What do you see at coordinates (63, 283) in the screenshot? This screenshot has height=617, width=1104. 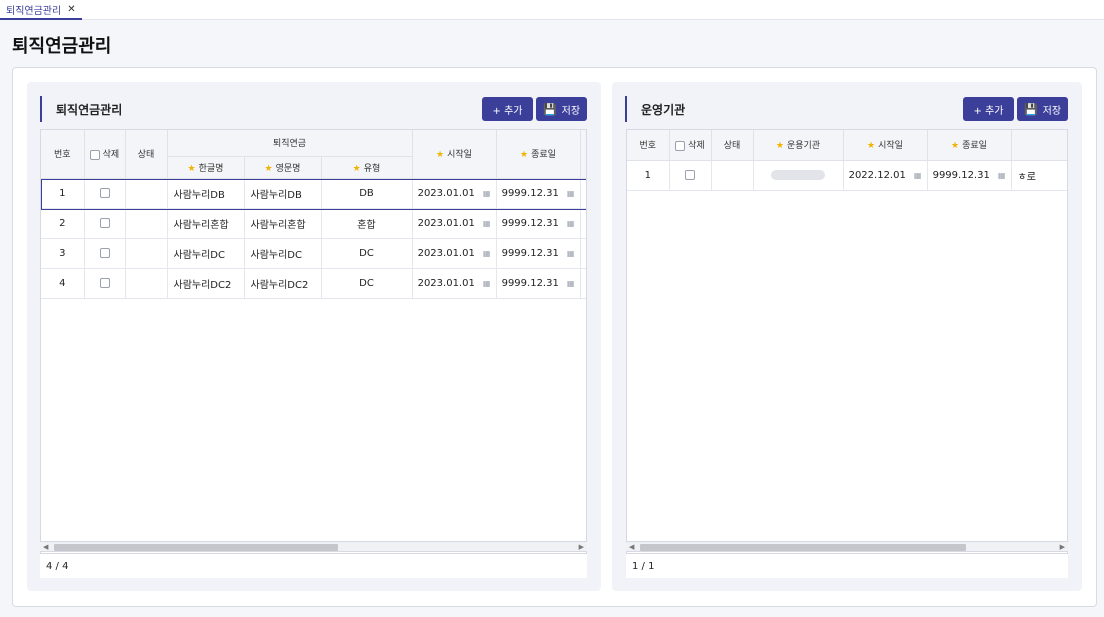 I see `row-no: 4` at bounding box center [63, 283].